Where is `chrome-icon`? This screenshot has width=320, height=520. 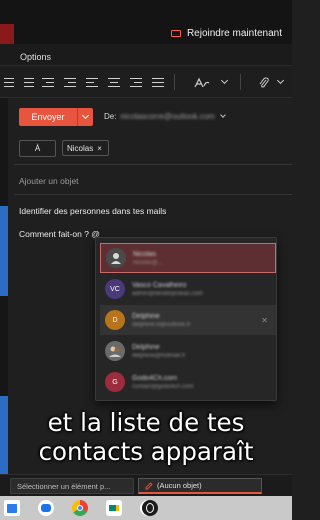
chrome-icon is located at coordinates (80, 508).